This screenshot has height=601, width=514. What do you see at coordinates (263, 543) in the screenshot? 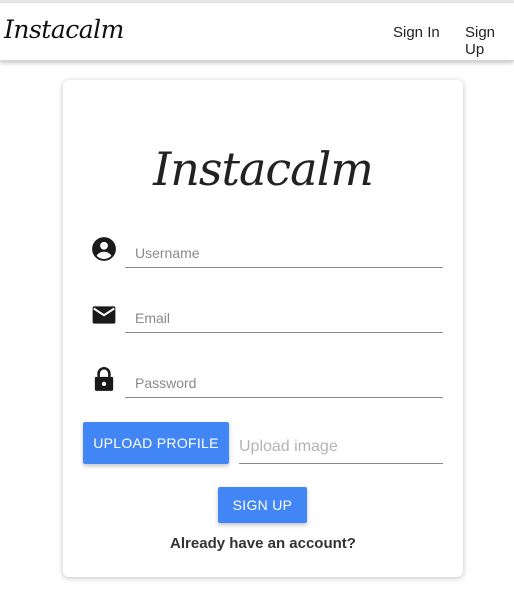
I see `already-have-account-link: Already have an account?` at bounding box center [263, 543].